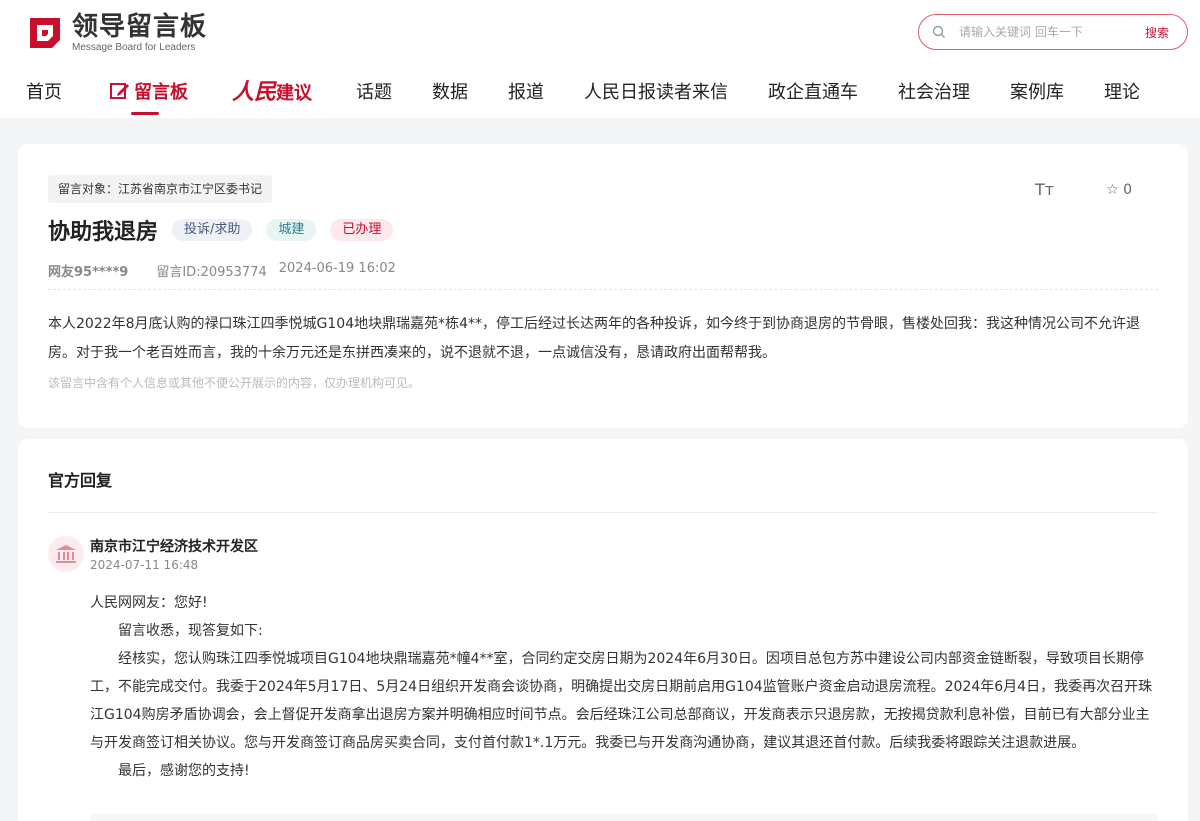 This screenshot has height=821, width=1200. What do you see at coordinates (88, 272) in the screenshot?
I see `message-user: 网友95****9` at bounding box center [88, 272].